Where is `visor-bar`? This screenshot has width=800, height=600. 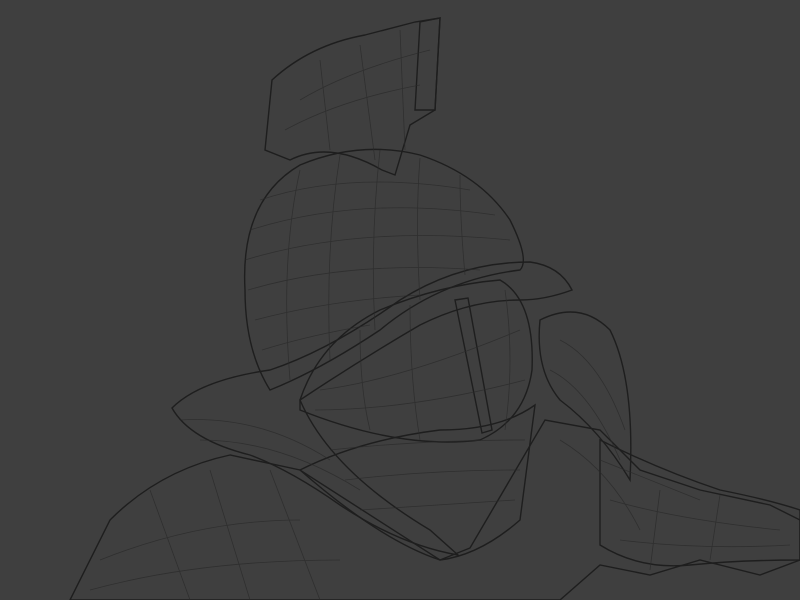 visor-bar is located at coordinates (473, 365).